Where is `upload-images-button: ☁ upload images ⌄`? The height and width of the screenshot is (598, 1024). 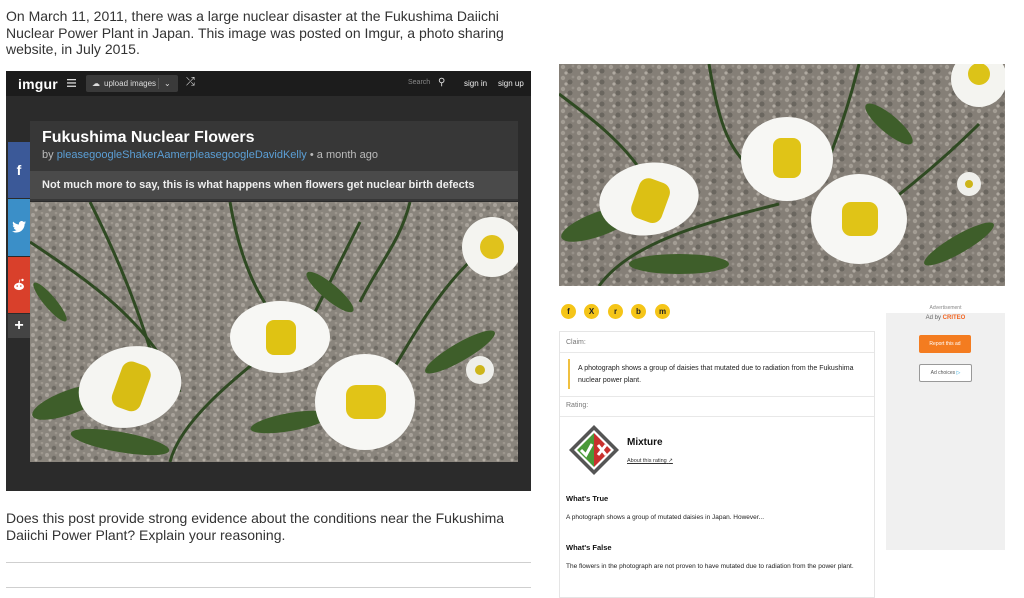 upload-images-button: ☁ upload images ⌄ is located at coordinates (132, 83).